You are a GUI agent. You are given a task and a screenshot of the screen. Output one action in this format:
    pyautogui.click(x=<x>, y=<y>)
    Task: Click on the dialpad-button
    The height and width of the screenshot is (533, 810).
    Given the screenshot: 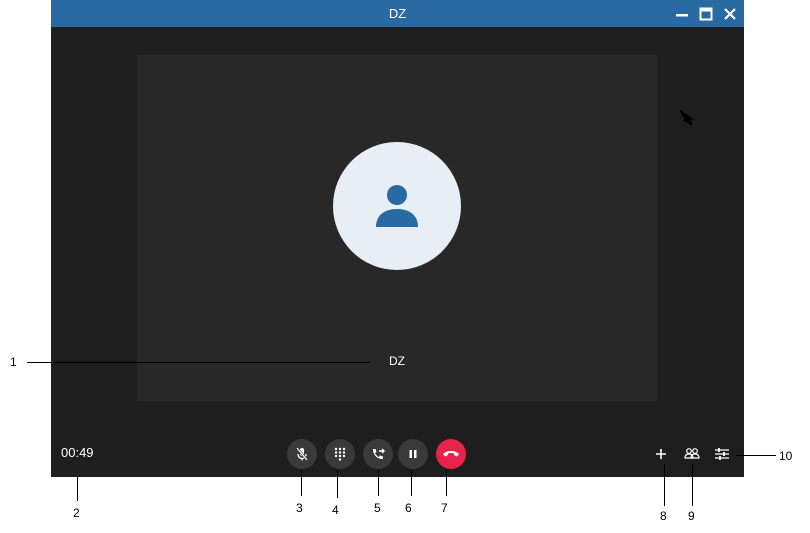 What is the action you would take?
    pyautogui.click(x=340, y=454)
    